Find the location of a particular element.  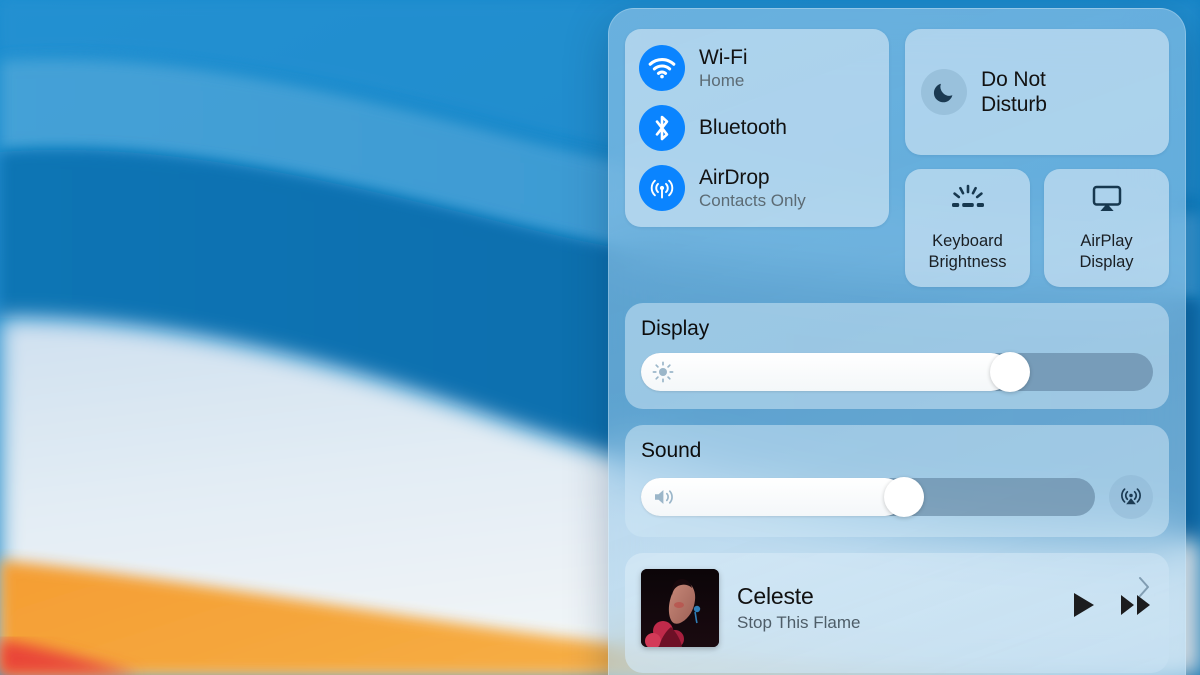

connectivity-item-text: Bluetooth is located at coordinates (743, 128).